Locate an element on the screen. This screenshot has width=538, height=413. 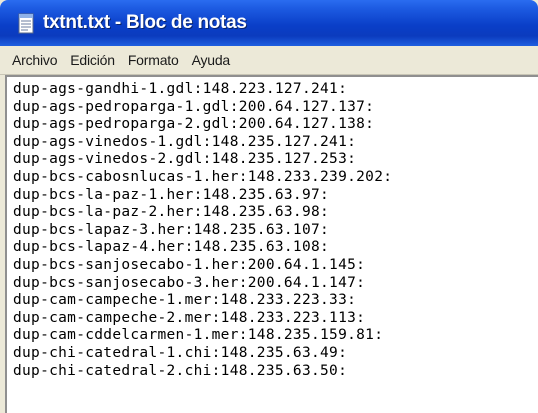
menu-formato: Formato is located at coordinates (153, 60).